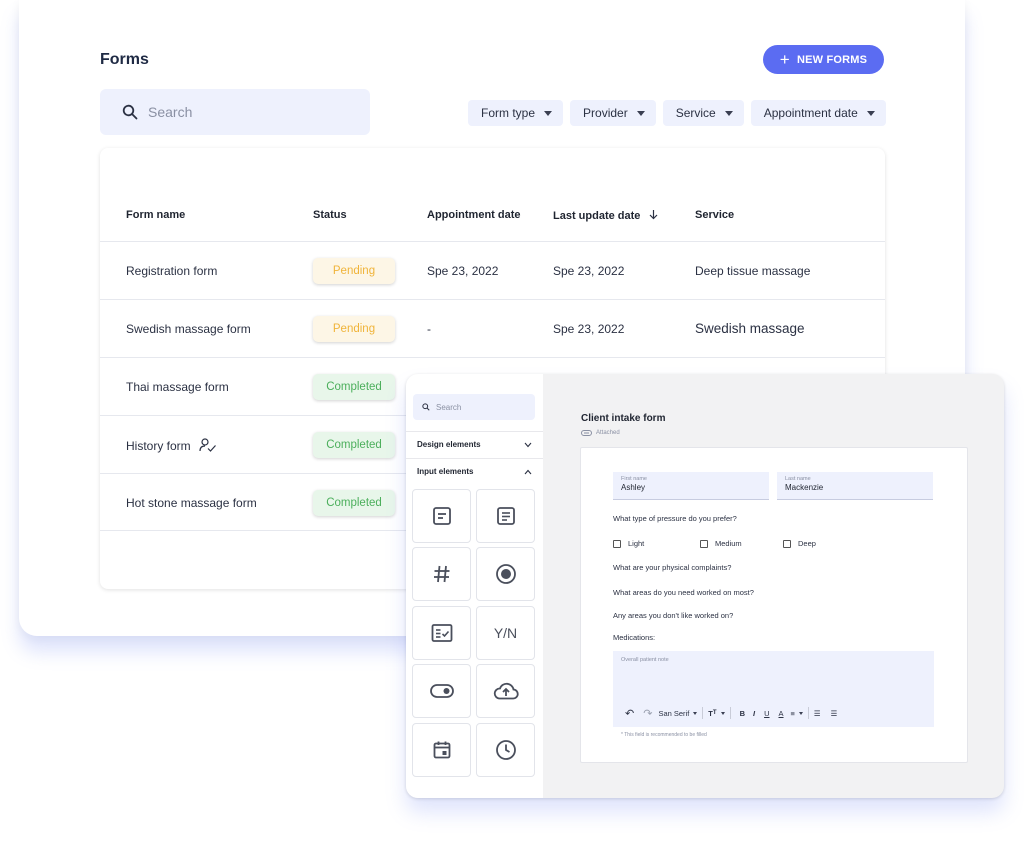  I want to click on rich-text-toolbar: ↶ ↷ San Serif TT B I U A ≡ ☰ ☰, so click(775, 713).